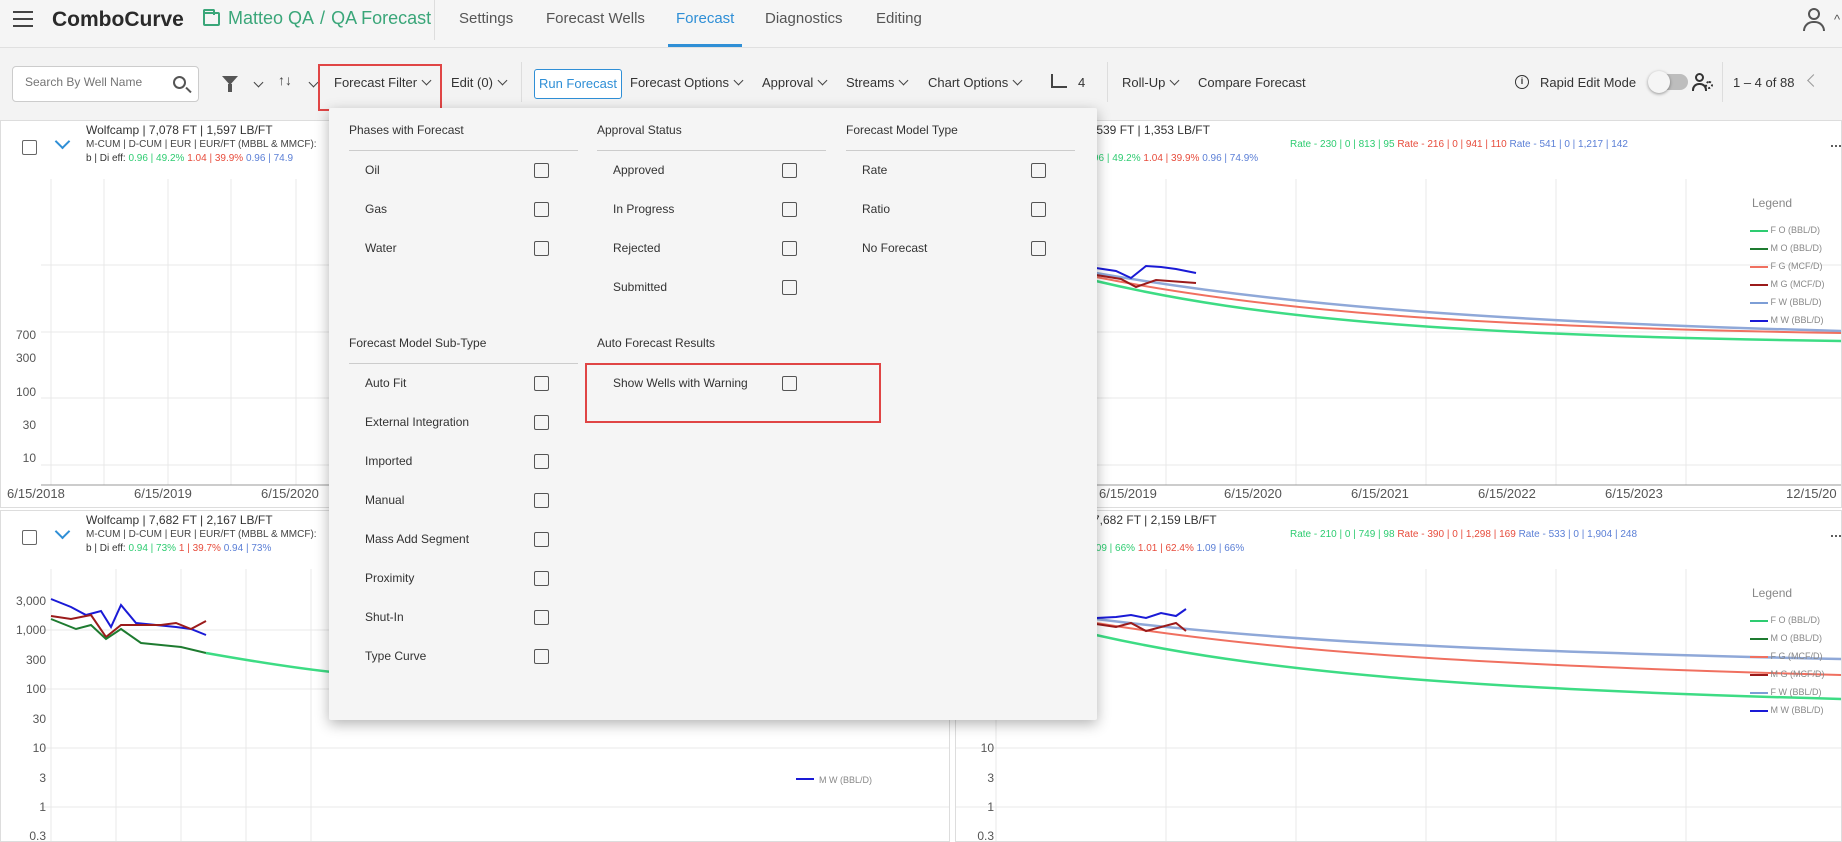  What do you see at coordinates (789, 170) in the screenshot?
I see `checkbox-approved` at bounding box center [789, 170].